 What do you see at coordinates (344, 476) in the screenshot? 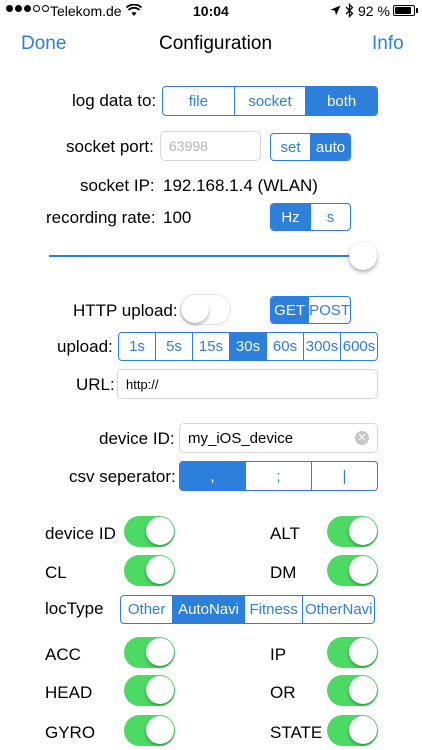
I see `csv-pipe-option: |` at bounding box center [344, 476].